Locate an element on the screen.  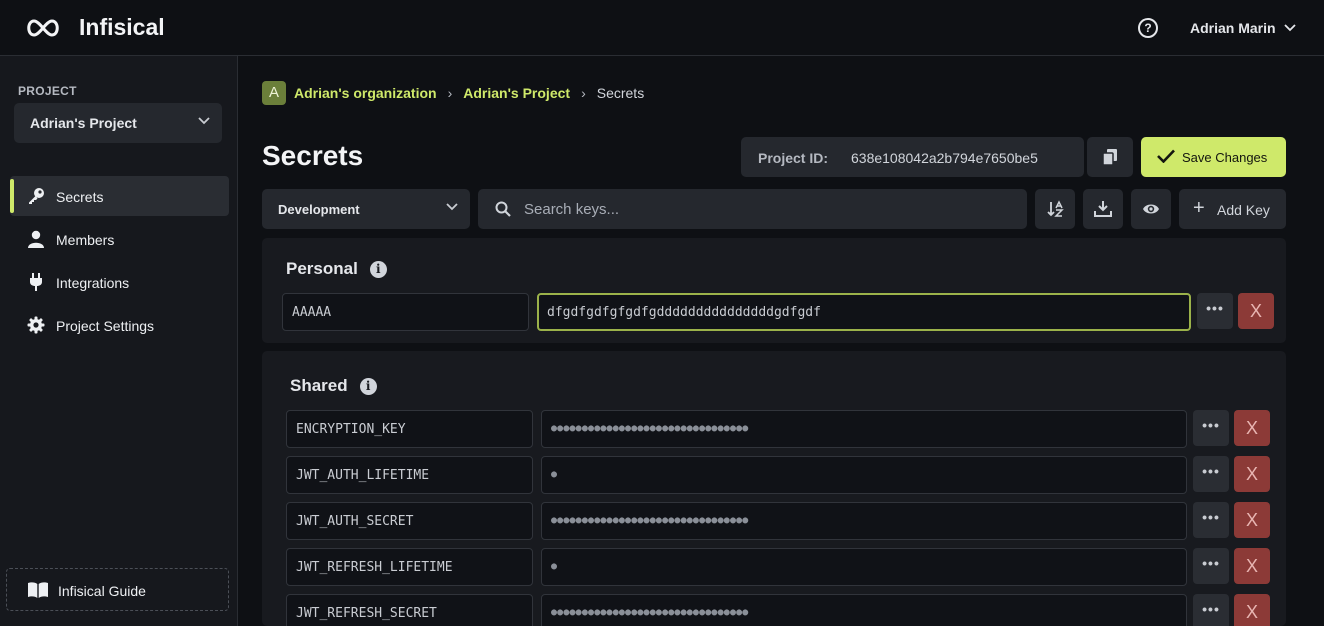
user-name: Adrian Marin is located at coordinates (1233, 28).